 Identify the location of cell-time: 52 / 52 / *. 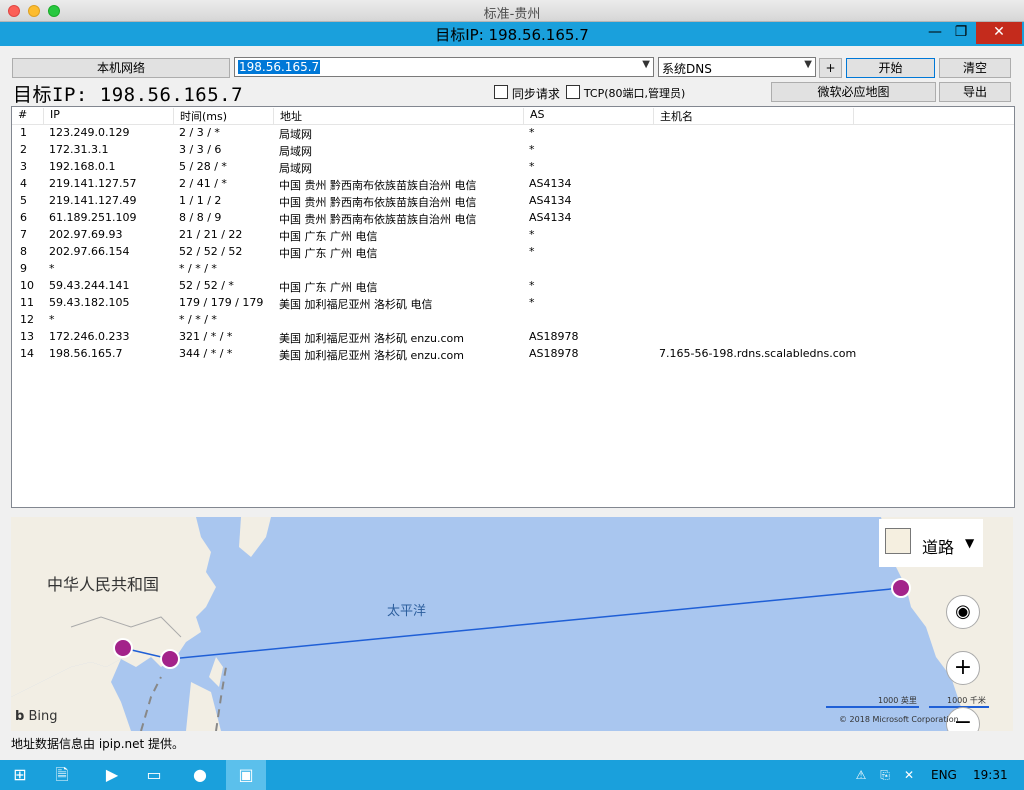
(206, 285).